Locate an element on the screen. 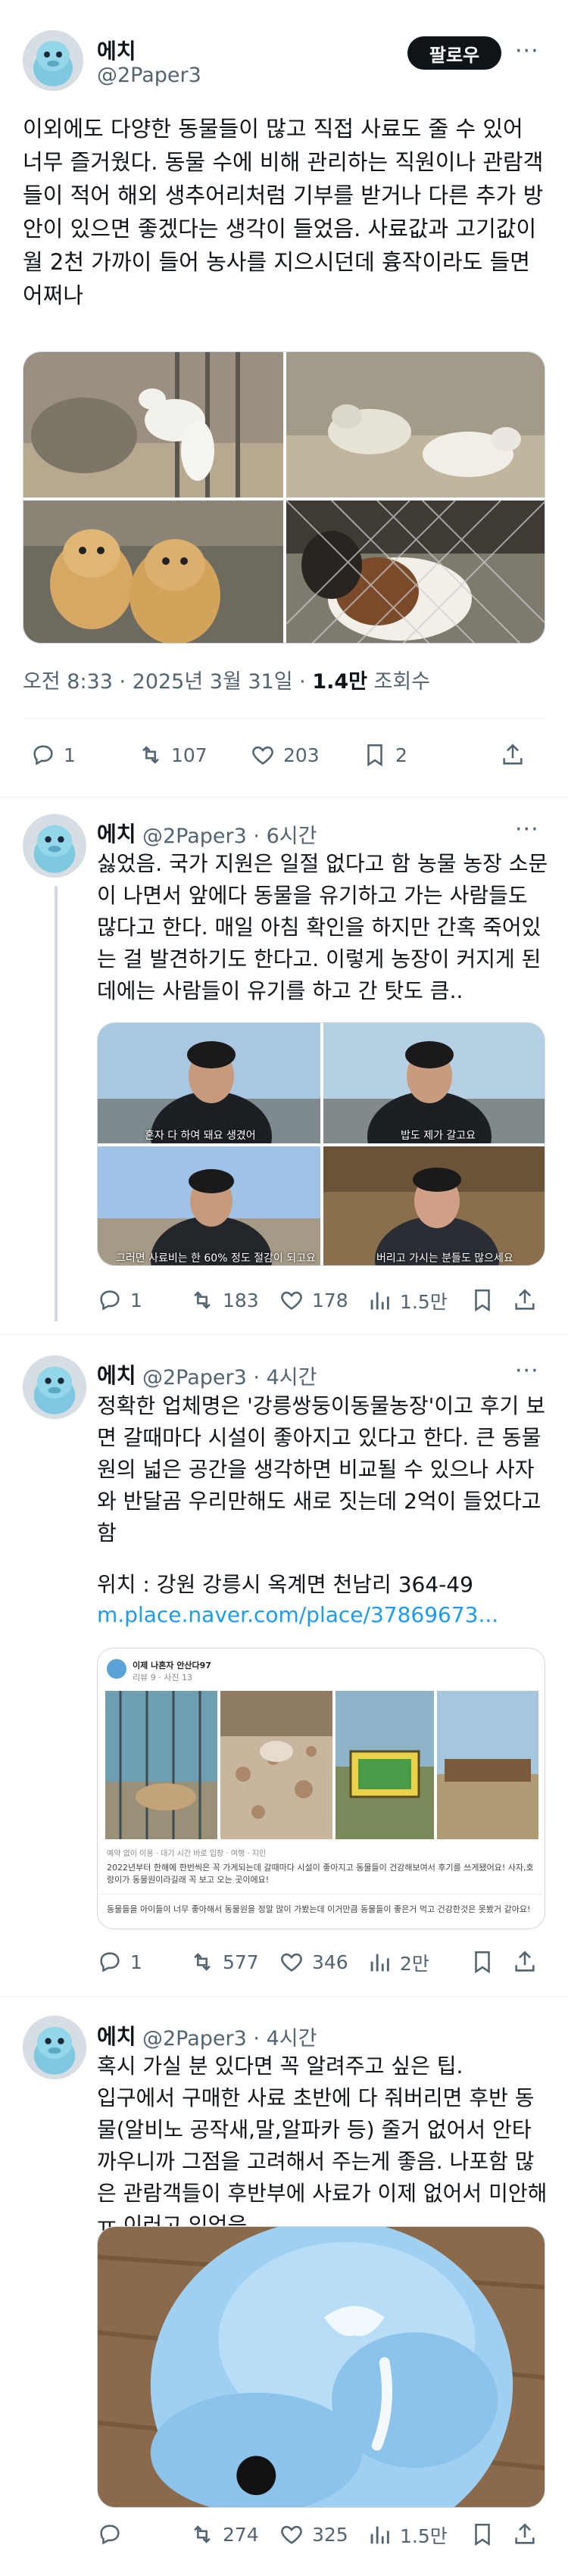 This screenshot has height=2576, width=568. reviewer-name: 이제 나혼자 안산다97 is located at coordinates (172, 1665).